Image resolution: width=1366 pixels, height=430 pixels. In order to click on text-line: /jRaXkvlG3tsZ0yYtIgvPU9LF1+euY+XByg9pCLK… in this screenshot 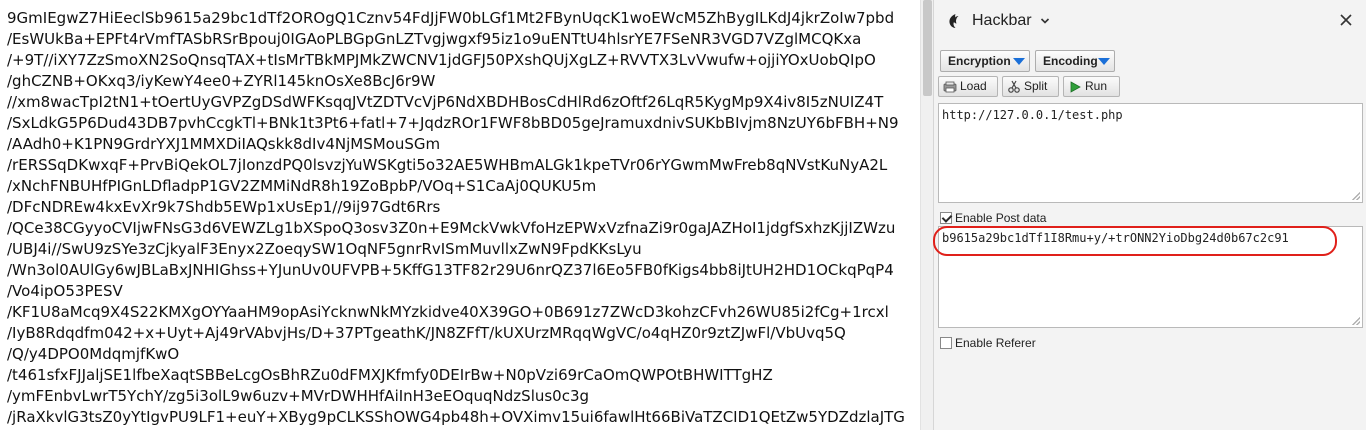, I will do `click(456, 417)`.